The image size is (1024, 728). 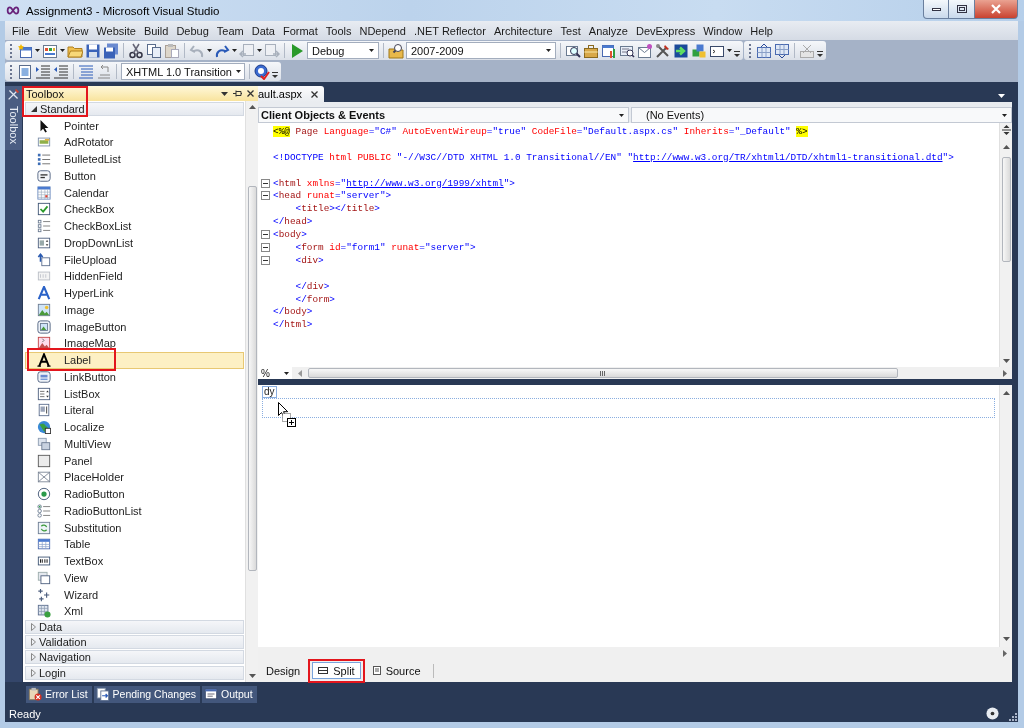 I want to click on menu-item: Team, so click(x=230, y=30).